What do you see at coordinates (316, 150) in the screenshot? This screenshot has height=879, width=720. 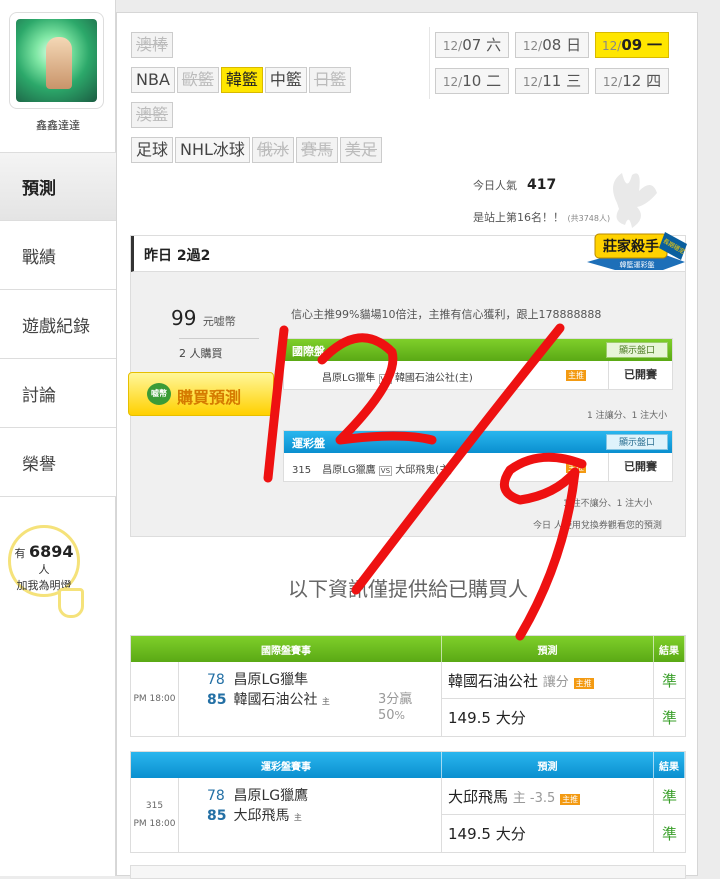 I see `sport-chip-horse-racing: 賽馬` at bounding box center [316, 150].